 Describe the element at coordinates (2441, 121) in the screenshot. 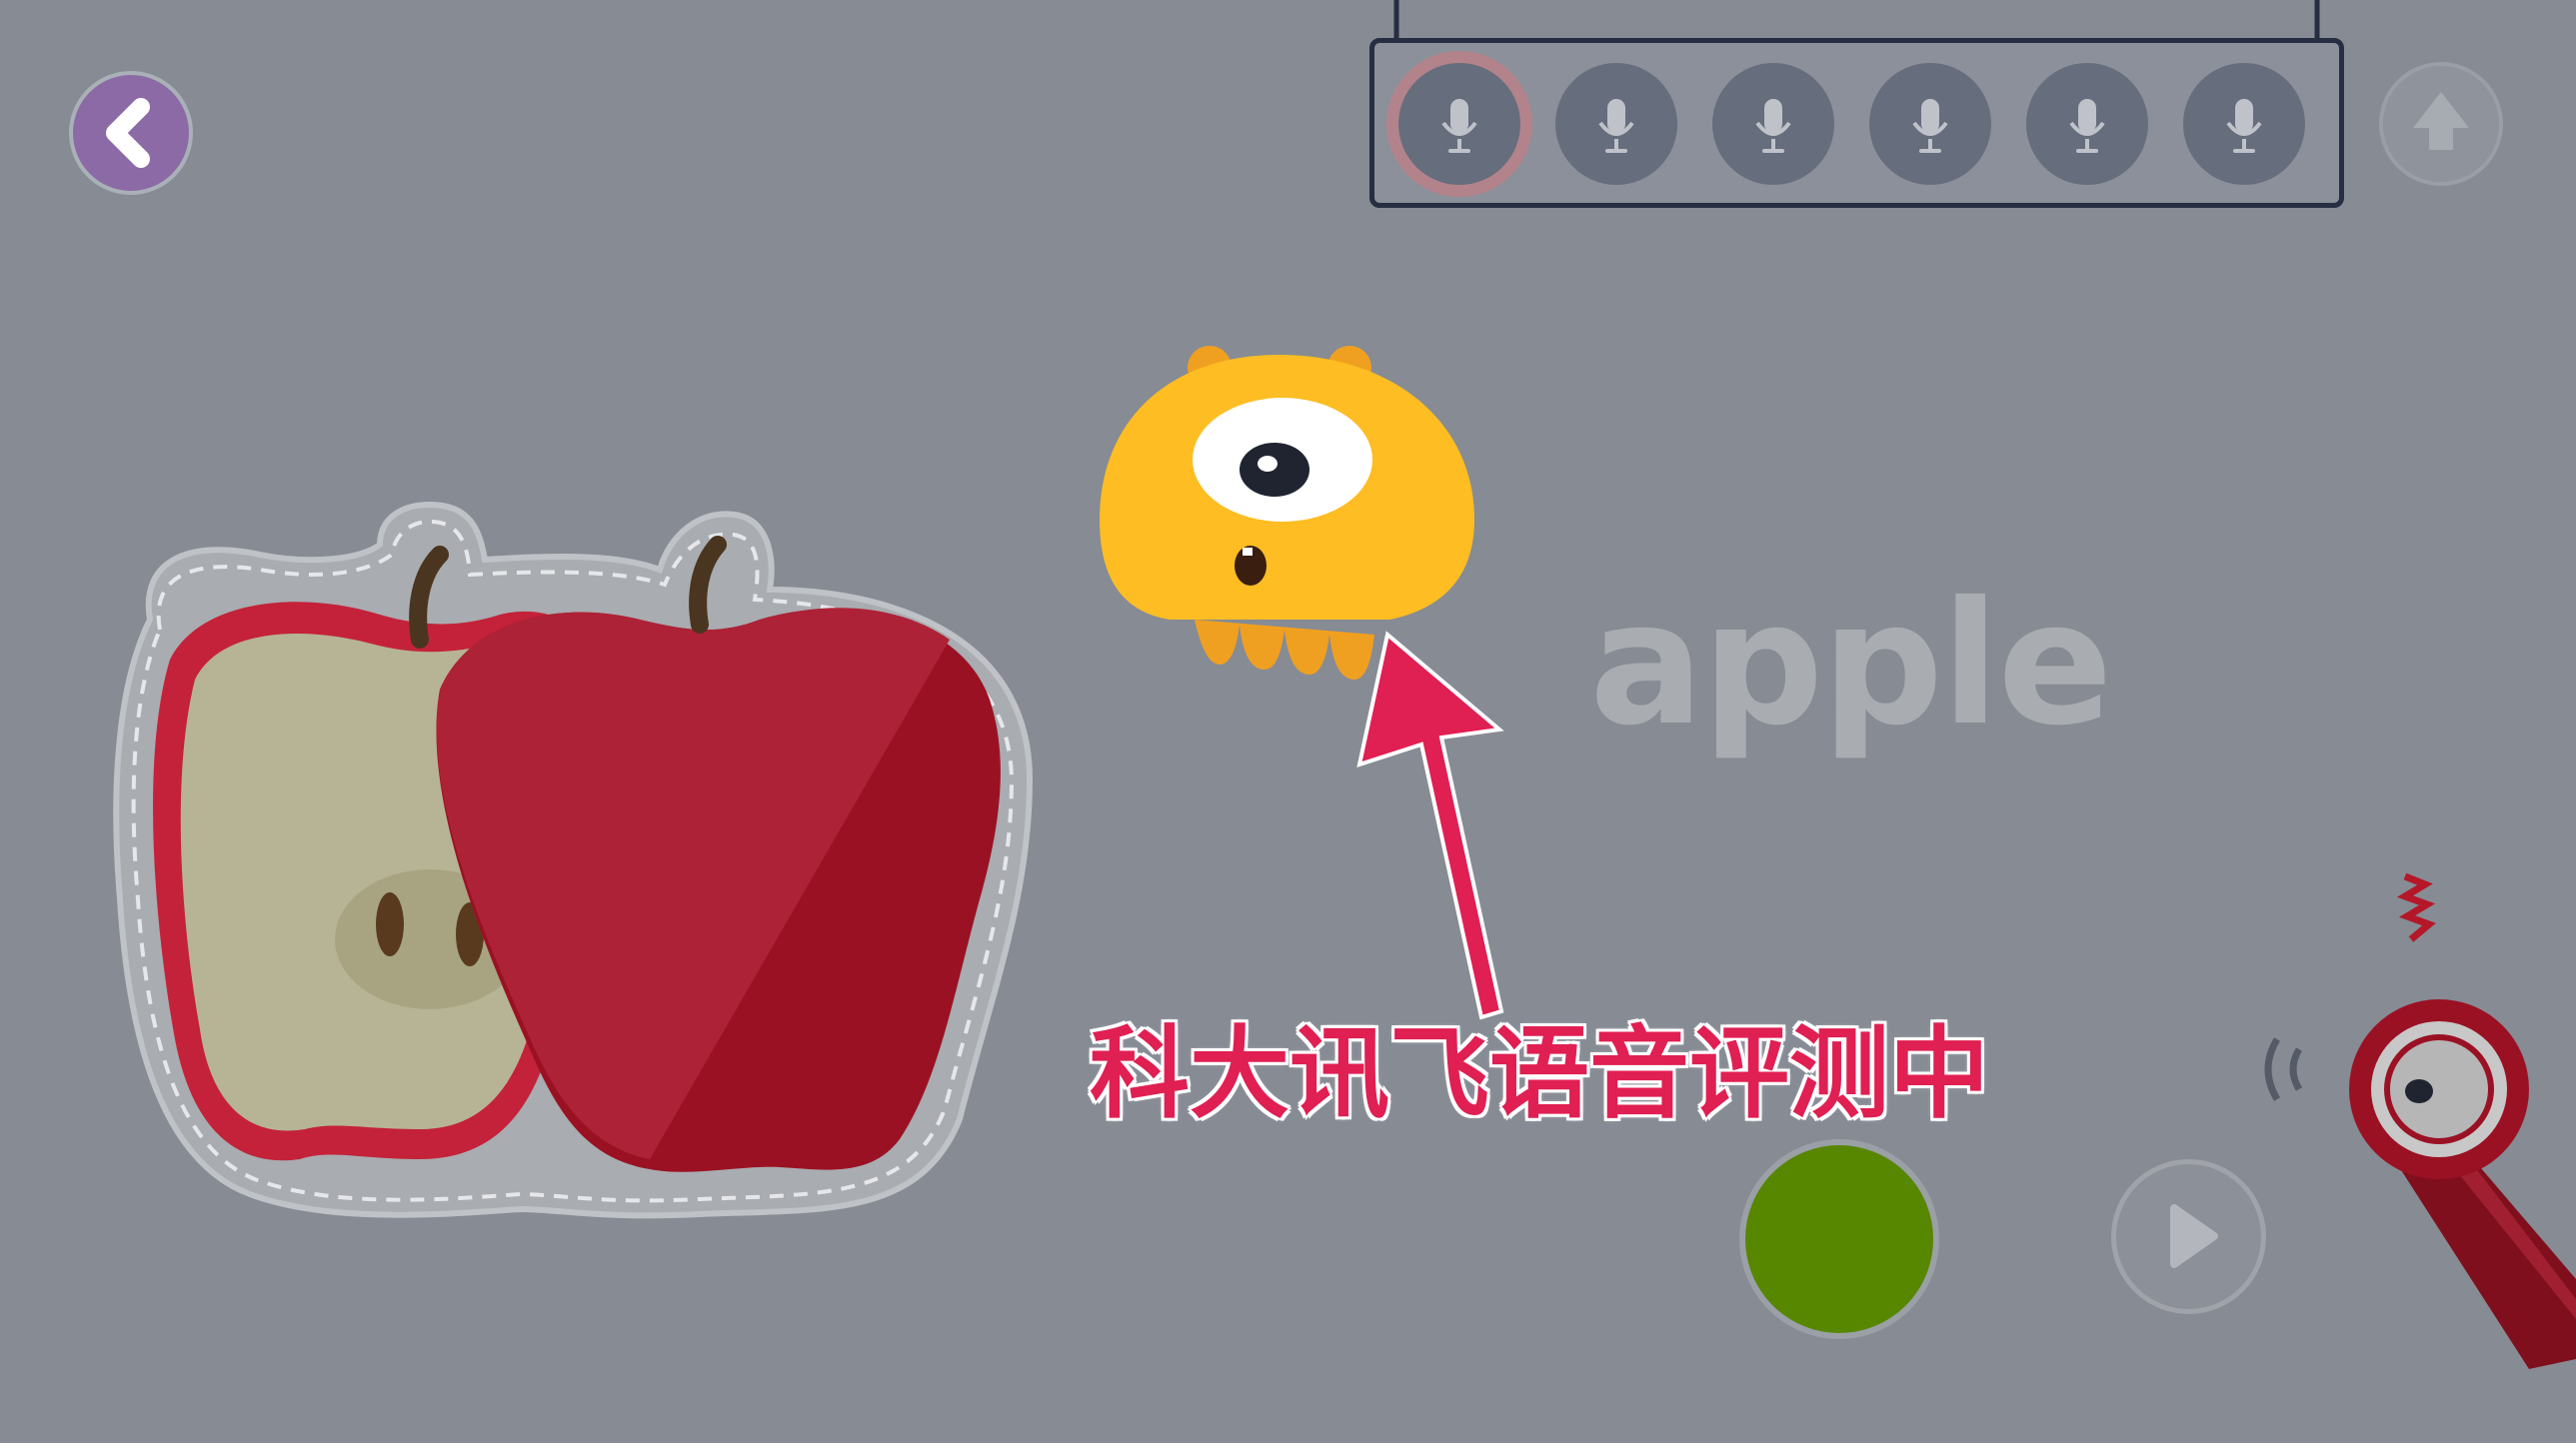

I see `arrow-up-icon` at that location.